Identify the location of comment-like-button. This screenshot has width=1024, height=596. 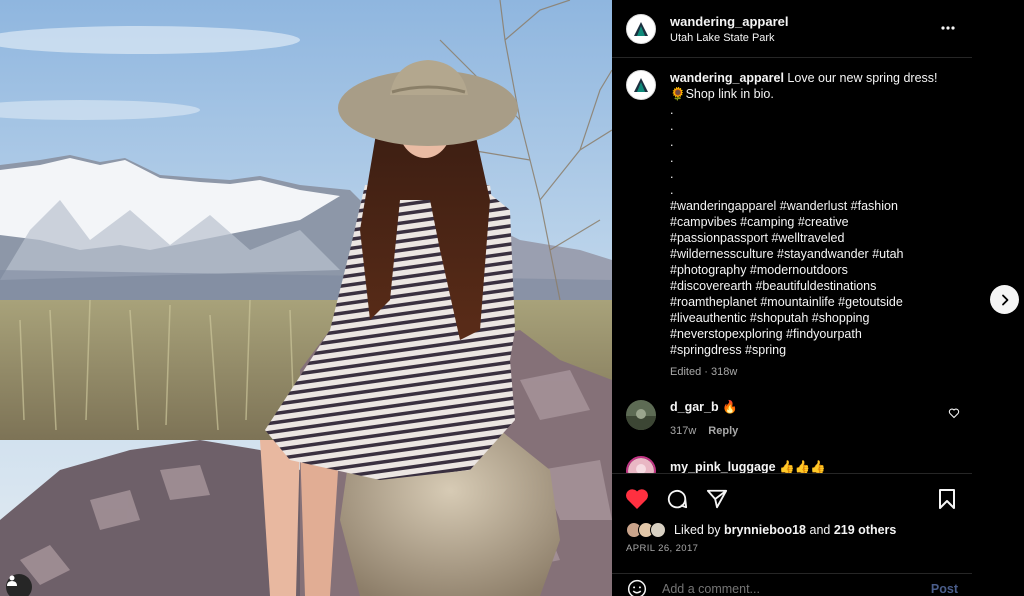
(954, 412).